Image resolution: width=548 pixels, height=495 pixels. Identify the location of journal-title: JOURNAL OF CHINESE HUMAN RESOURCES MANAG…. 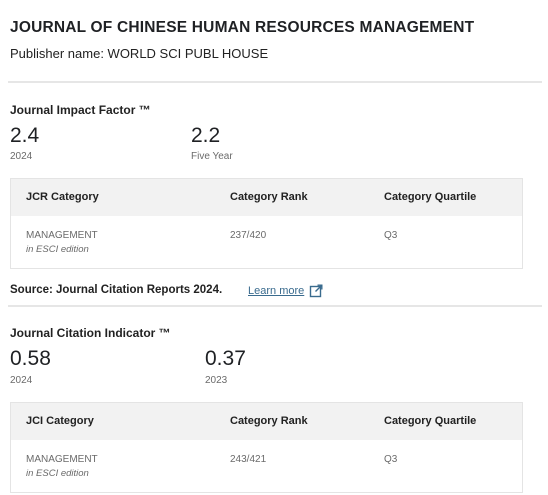
(242, 27).